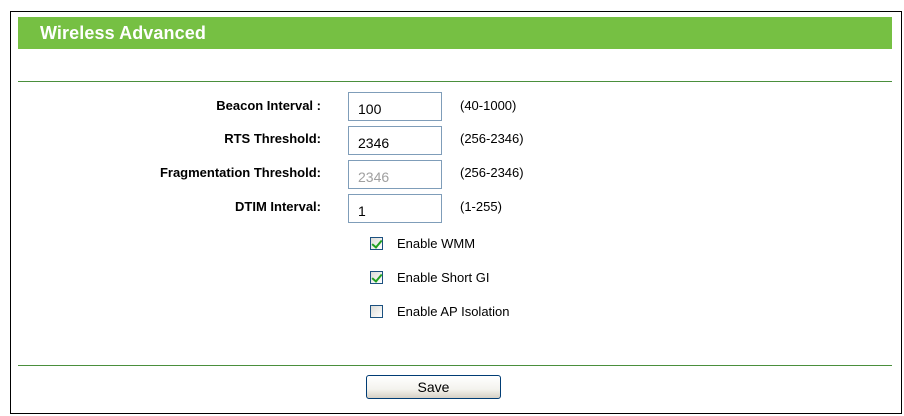  Describe the element at coordinates (455, 33) in the screenshot. I see `header-bar: Wireless Advanced` at that location.